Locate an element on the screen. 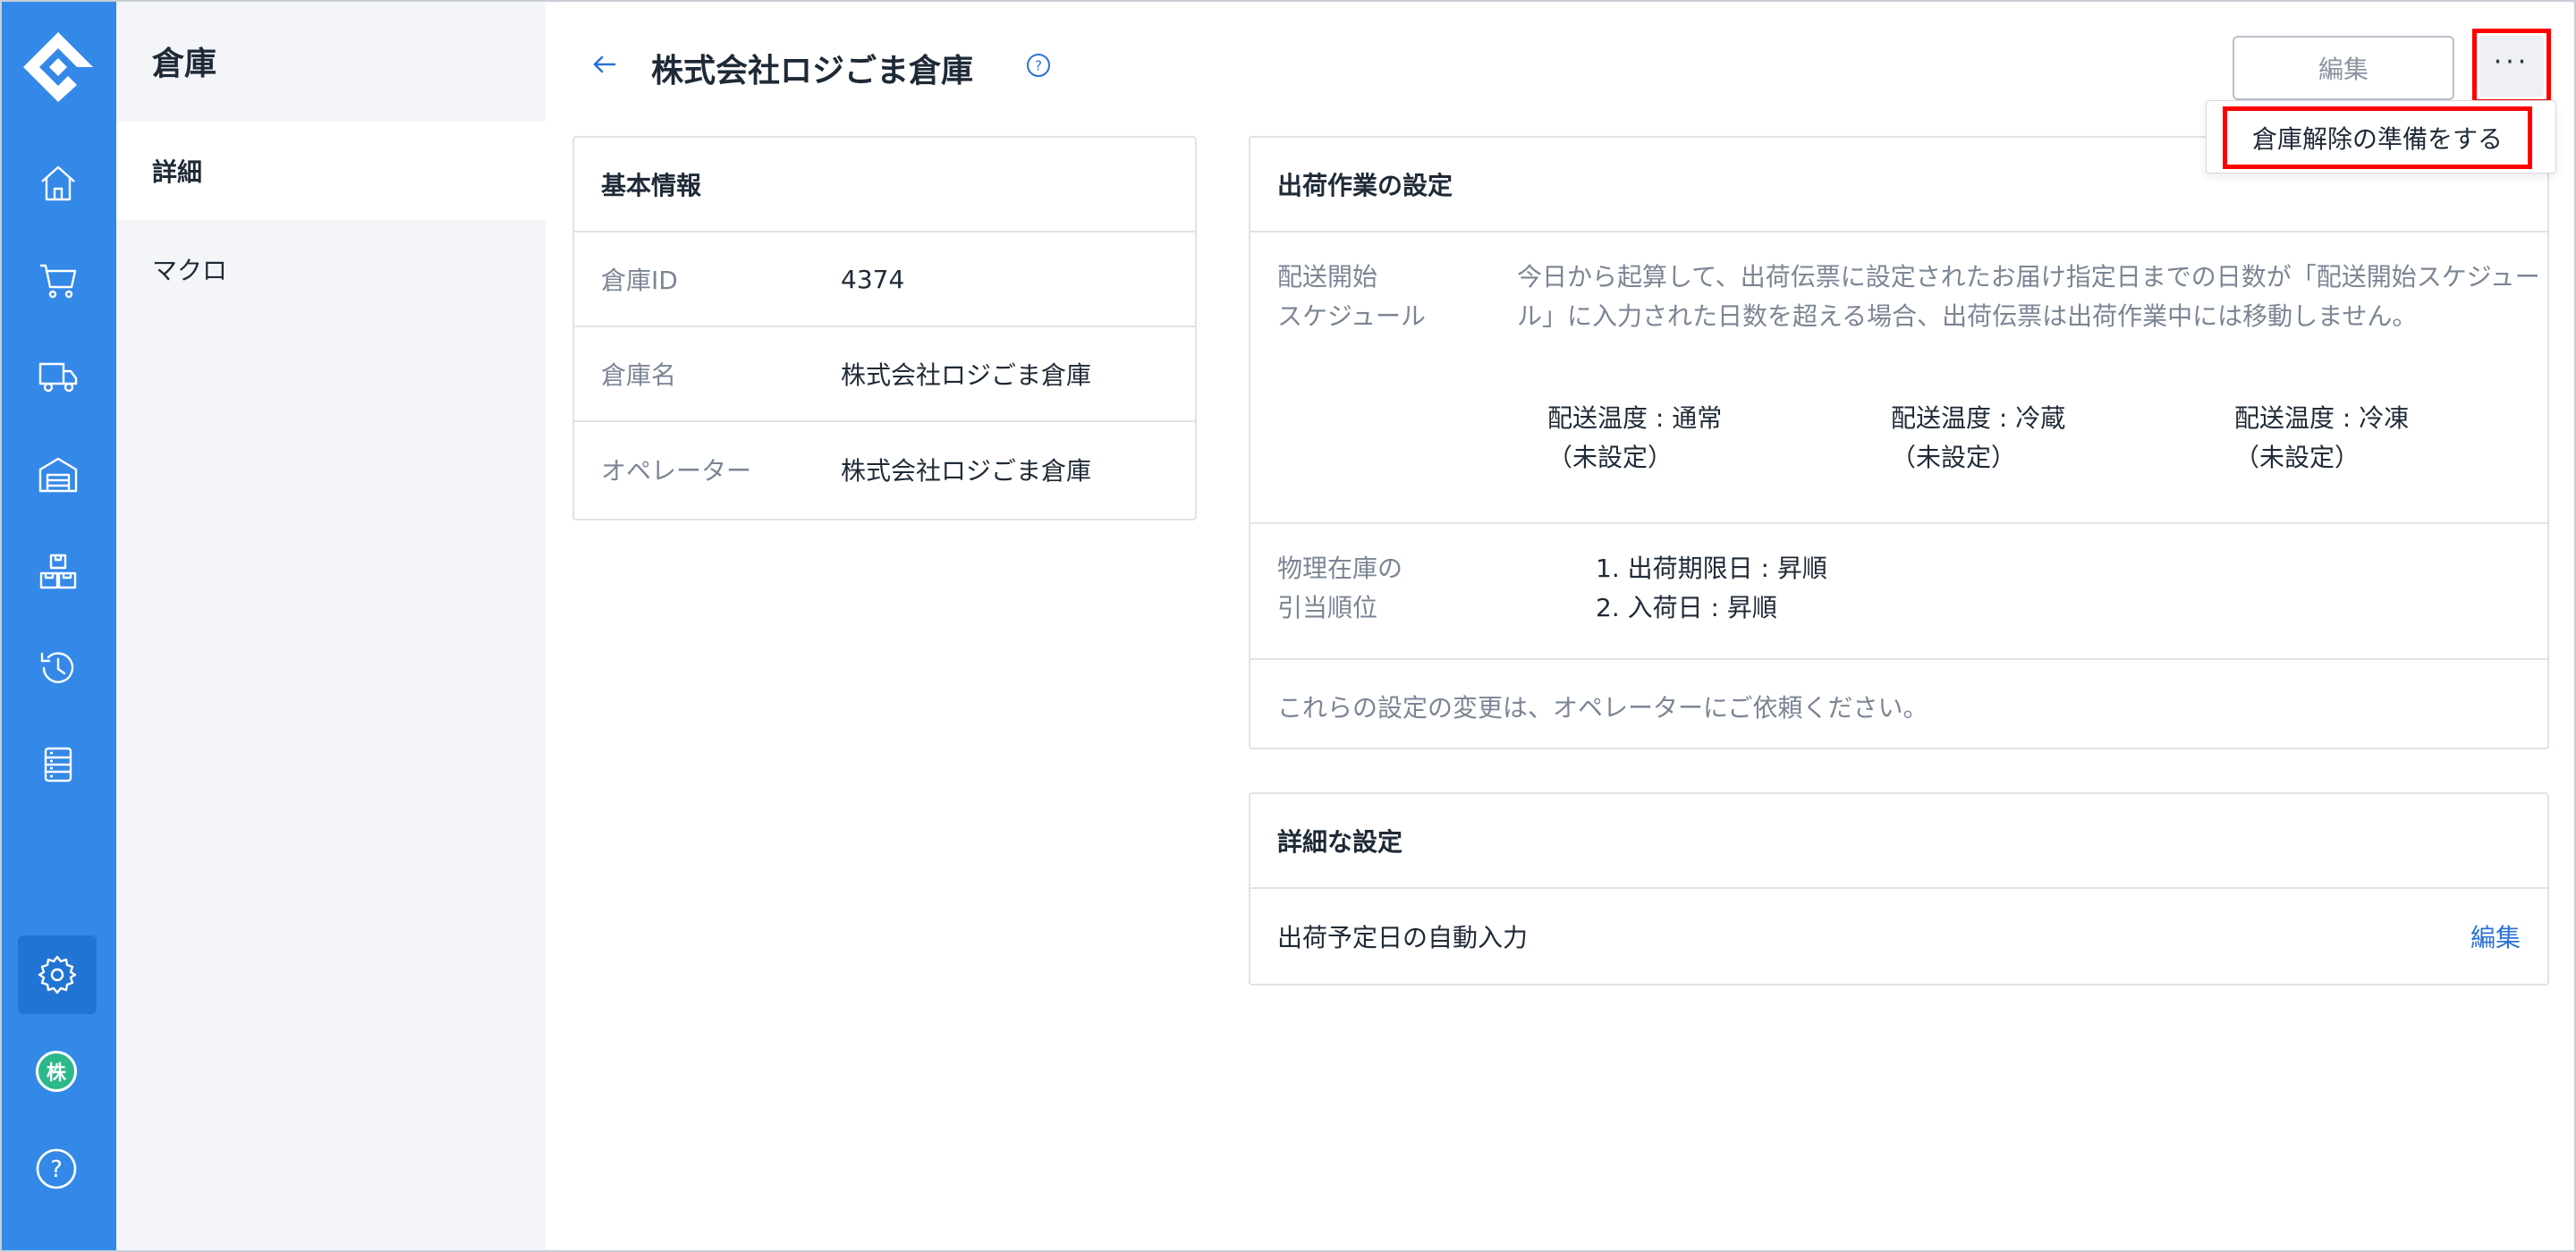 This screenshot has width=2576, height=1252. list-item: 2. 入荷日 : 昇順 is located at coordinates (1686, 607).